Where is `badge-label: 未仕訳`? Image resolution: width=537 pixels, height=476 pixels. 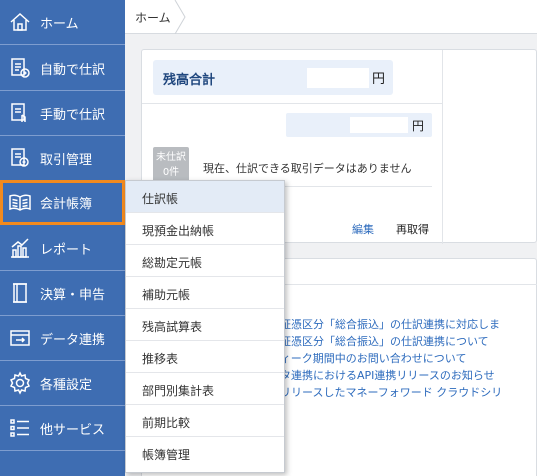
badge-label: 未仕訳 is located at coordinates (171, 157).